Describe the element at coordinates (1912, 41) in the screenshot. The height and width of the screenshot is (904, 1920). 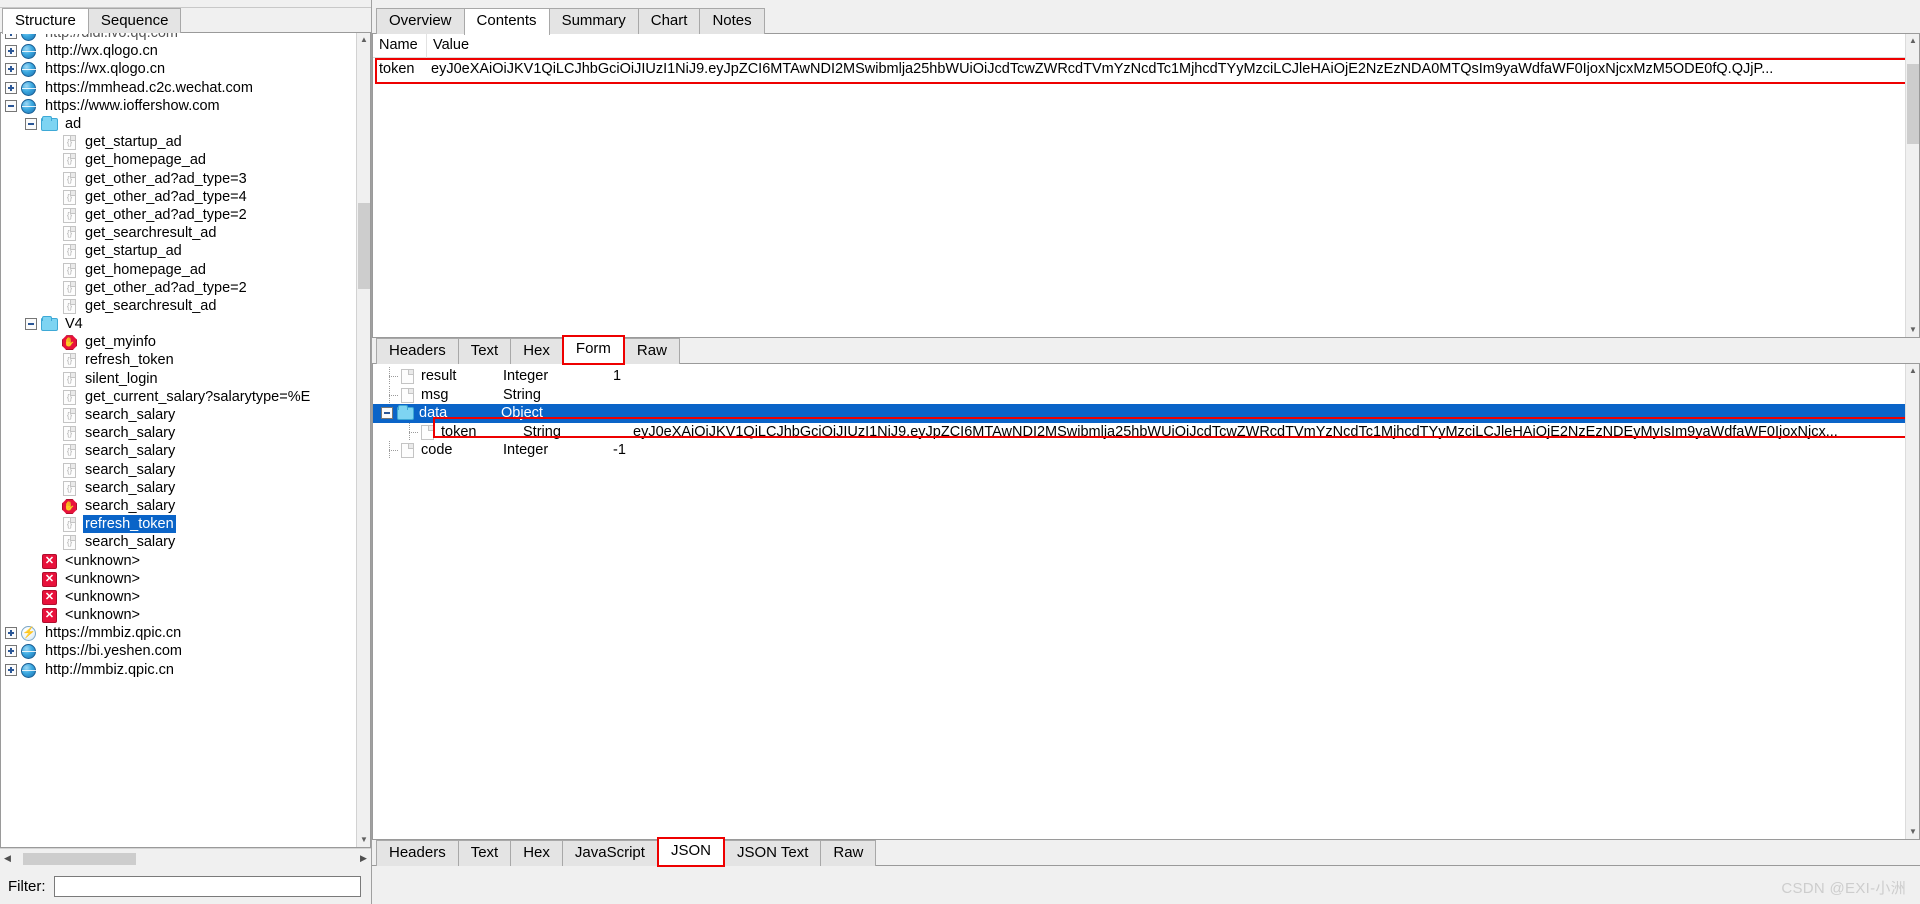
I see `request-scroll-up-arrow: ▲` at that location.